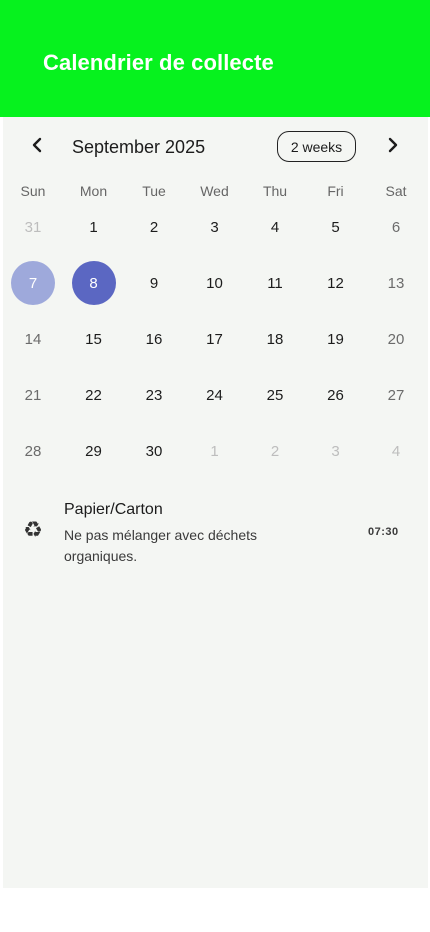 Image resolution: width=430 pixels, height=932 pixels. Describe the element at coordinates (396, 191) in the screenshot. I see `weekday-sat: Sat` at that location.